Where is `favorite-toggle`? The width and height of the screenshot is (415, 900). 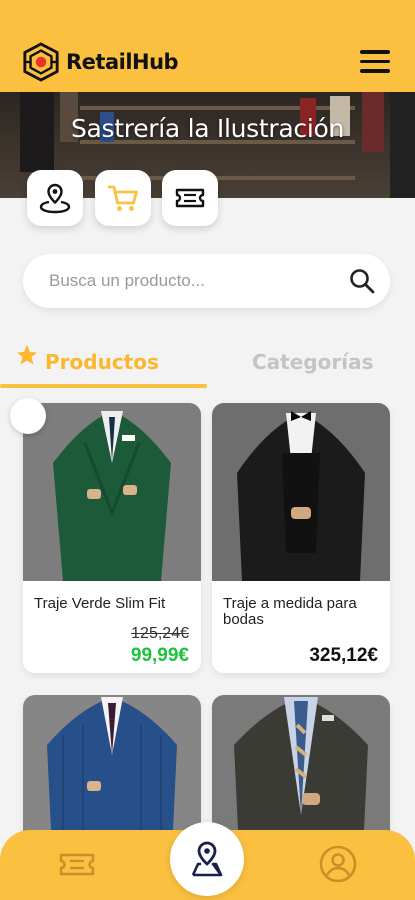
favorite-toggle is located at coordinates (28, 416).